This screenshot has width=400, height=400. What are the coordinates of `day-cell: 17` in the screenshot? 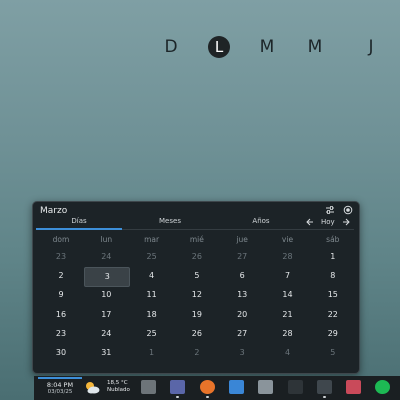 It's located at (106, 315).